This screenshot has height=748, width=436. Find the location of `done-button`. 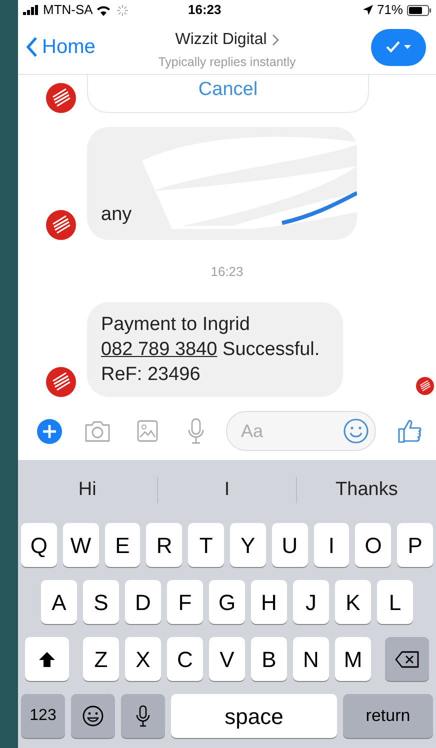

done-button is located at coordinates (398, 47).